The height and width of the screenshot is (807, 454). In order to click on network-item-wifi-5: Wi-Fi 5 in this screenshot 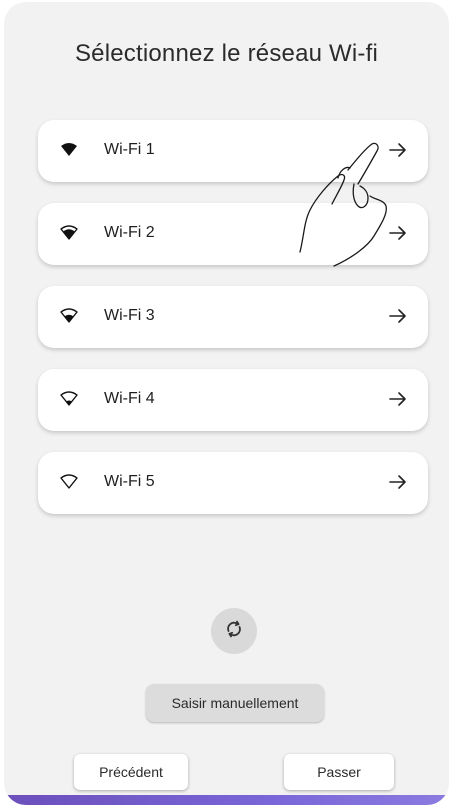, I will do `click(233, 483)`.